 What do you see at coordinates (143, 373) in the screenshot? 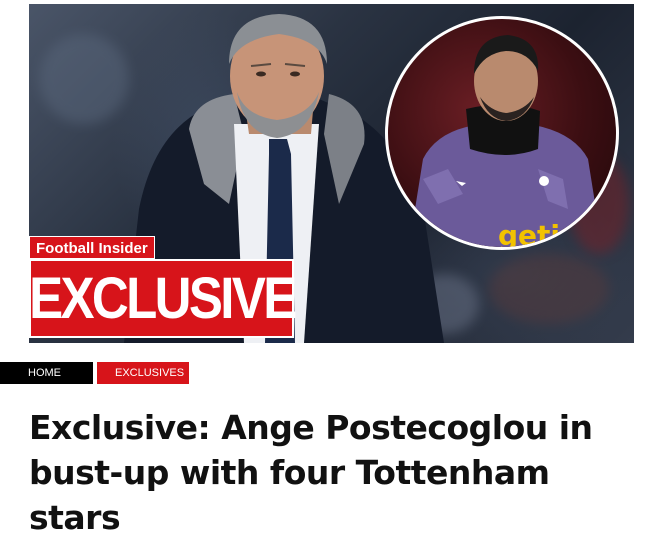
I see `breadcrumb-exclusives-link: EXCLUSIVES` at bounding box center [143, 373].